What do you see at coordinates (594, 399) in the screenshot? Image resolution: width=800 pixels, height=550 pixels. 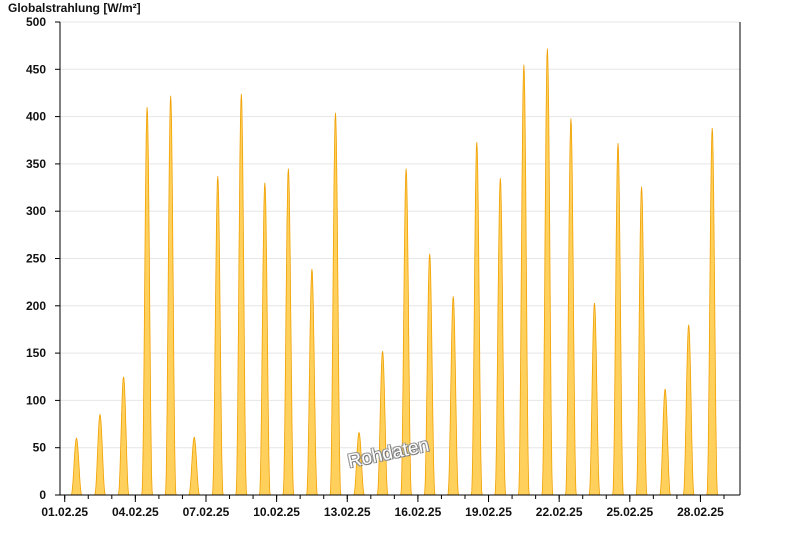 I see `day-area-23.02.25` at bounding box center [594, 399].